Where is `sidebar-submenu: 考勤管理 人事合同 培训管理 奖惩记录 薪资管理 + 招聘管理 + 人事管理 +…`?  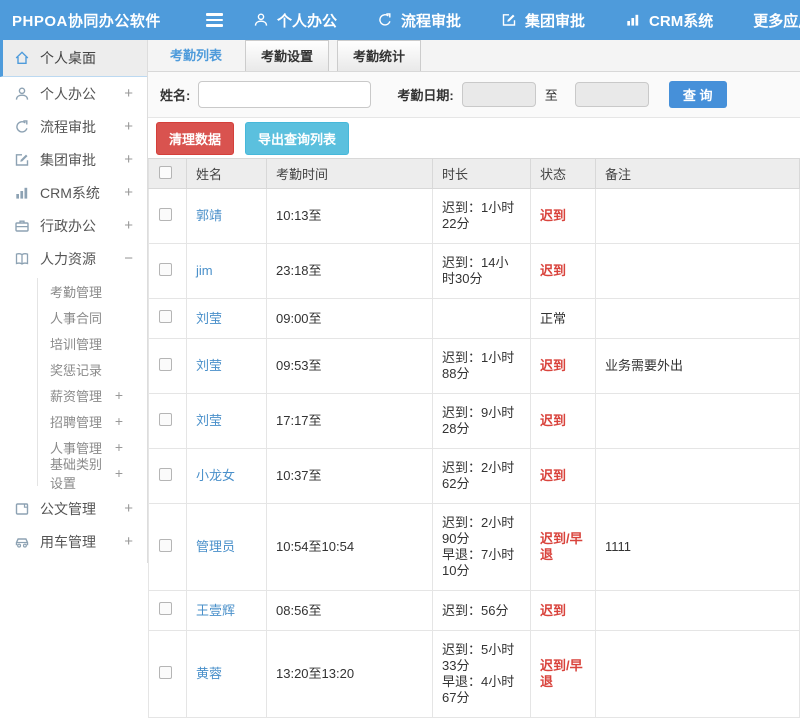 sidebar-submenu: 考勤管理 人事合同 培训管理 奖惩记录 薪资管理 + 招聘管理 + 人事管理 +… is located at coordinates (92, 384).